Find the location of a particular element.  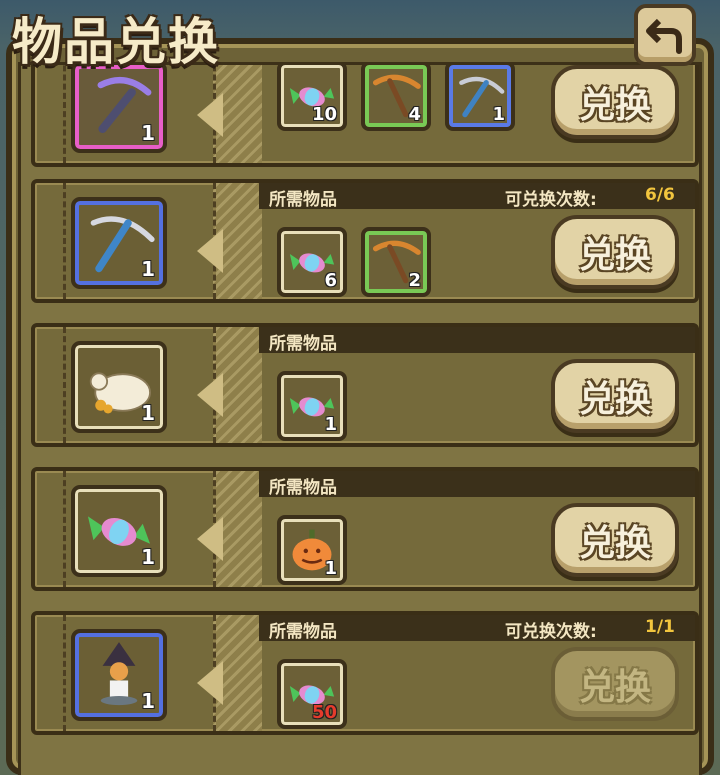

exchange-count-value: 1/1 is located at coordinates (660, 627).